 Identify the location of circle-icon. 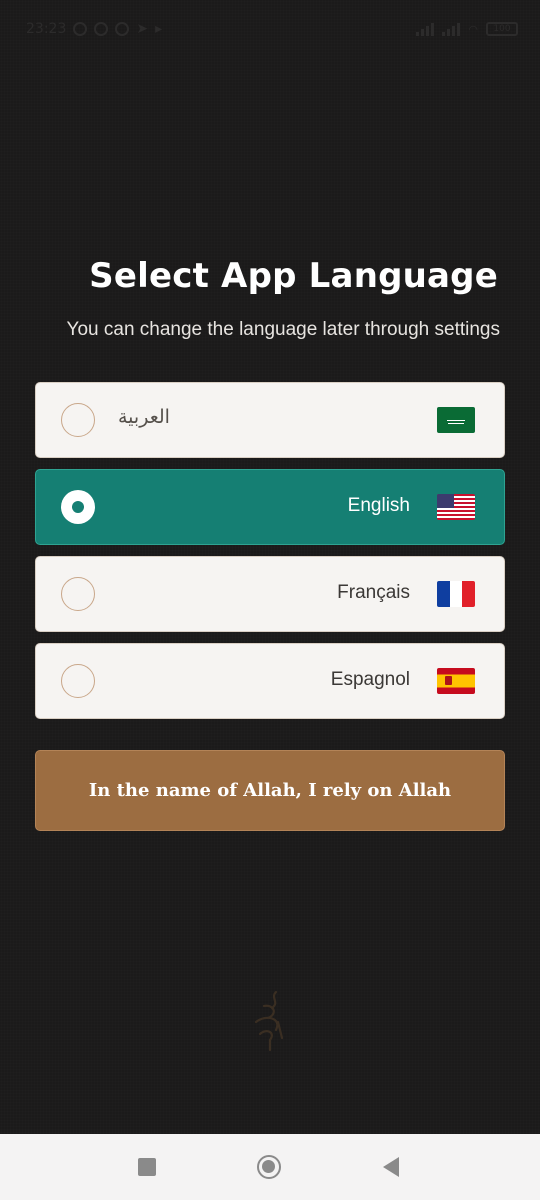
(269, 1167).